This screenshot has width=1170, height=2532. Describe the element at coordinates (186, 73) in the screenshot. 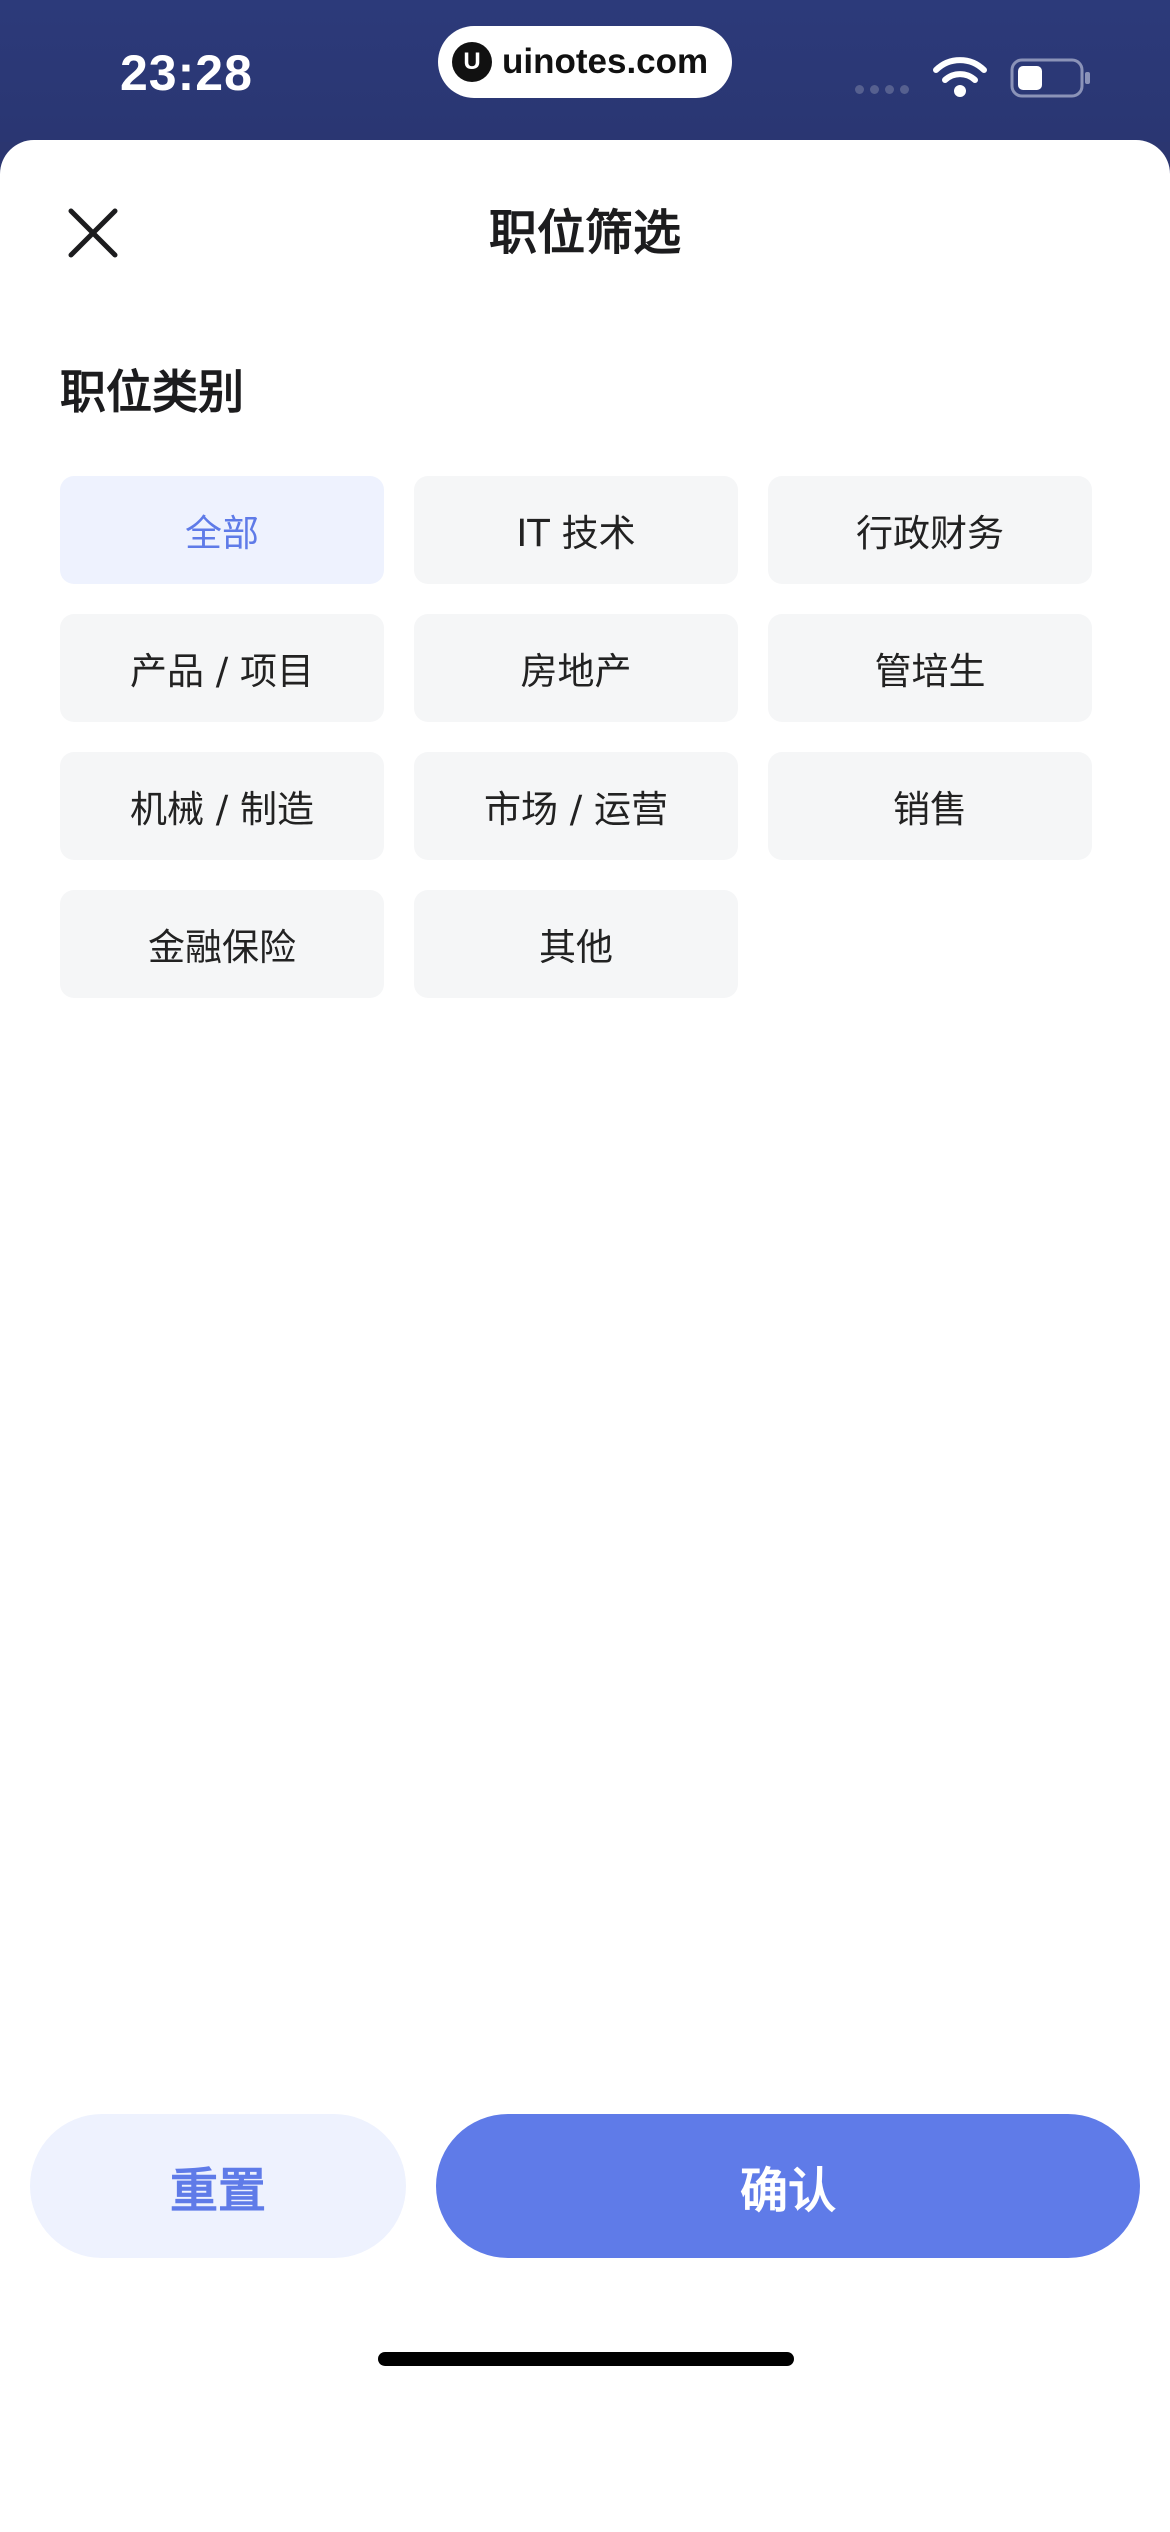

I see `status-time: 23:28` at that location.